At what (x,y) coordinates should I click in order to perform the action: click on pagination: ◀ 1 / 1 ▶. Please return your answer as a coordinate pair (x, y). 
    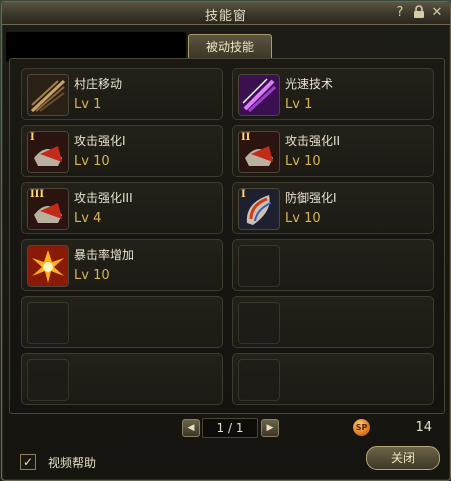
    Looking at the image, I should click on (228, 427).